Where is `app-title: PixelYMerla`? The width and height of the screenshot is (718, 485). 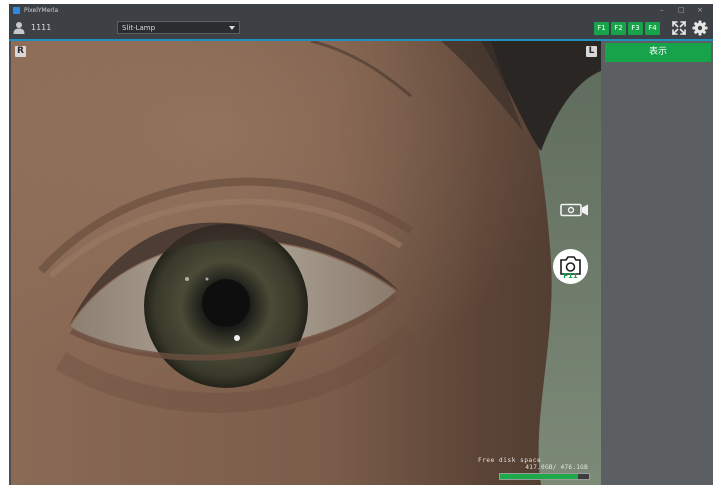 app-title: PixelYMerla is located at coordinates (41, 10).